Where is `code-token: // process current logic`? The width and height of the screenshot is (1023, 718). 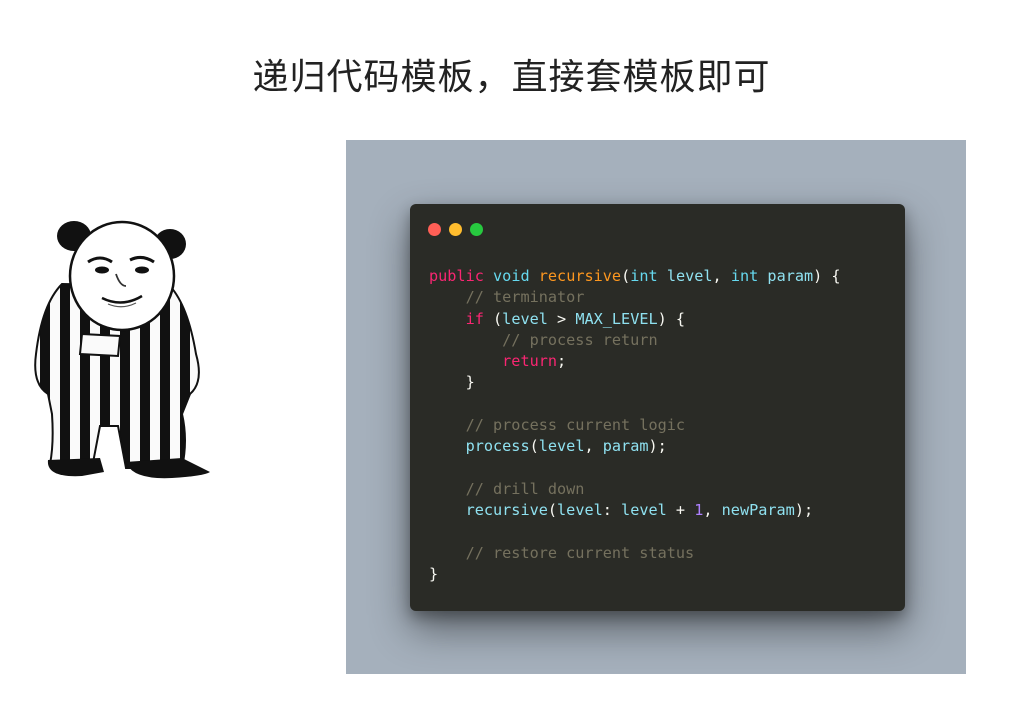
code-token: // process current logic is located at coordinates (575, 425).